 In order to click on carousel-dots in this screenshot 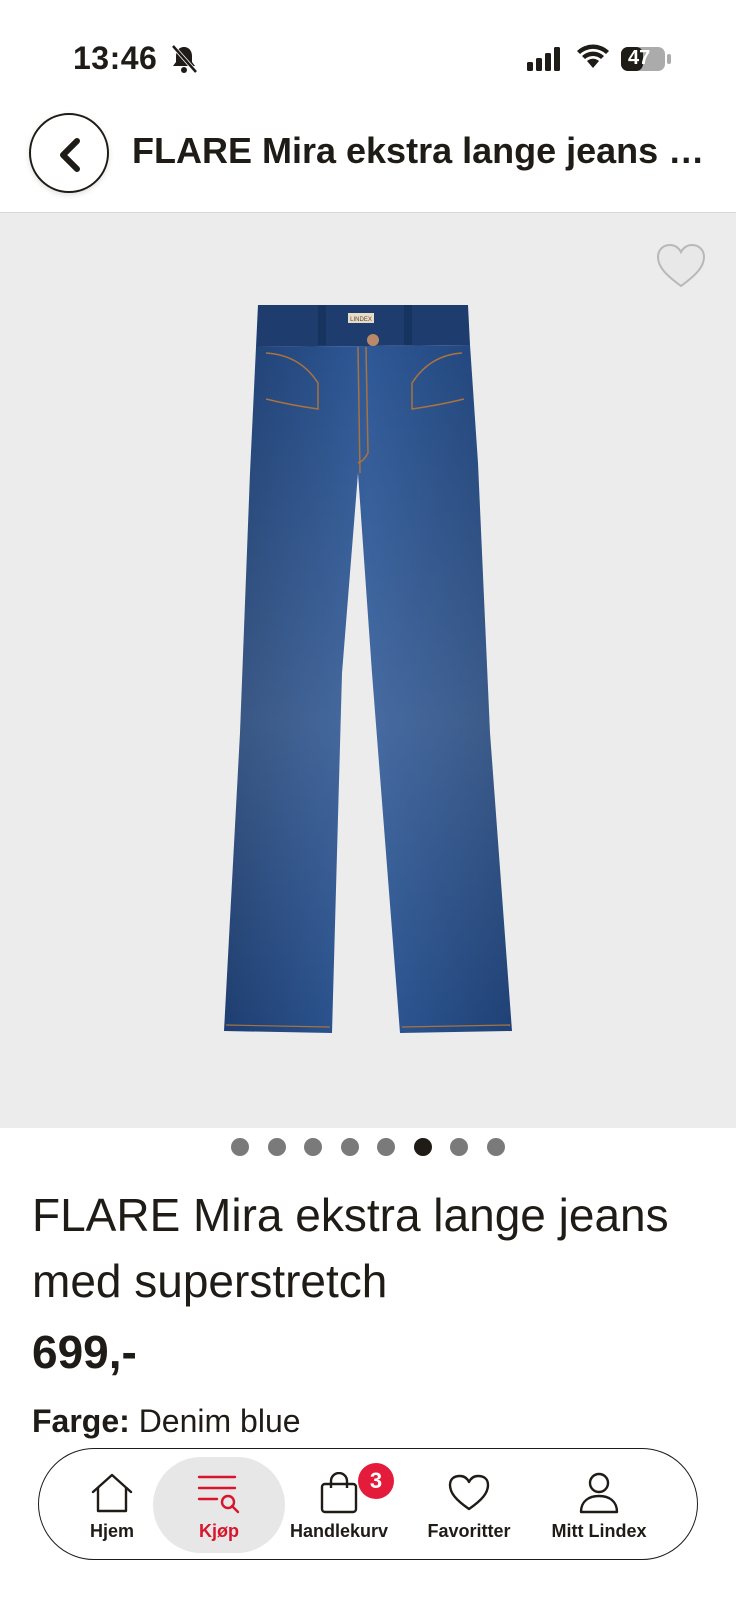, I will do `click(368, 1148)`.